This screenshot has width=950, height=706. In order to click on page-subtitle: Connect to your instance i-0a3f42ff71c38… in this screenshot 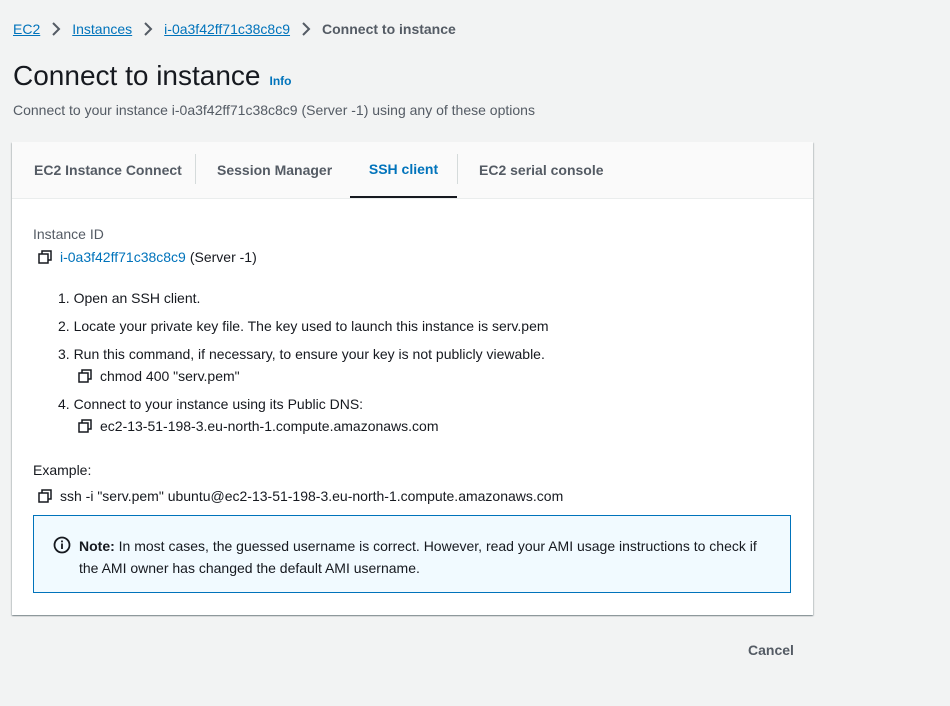, I will do `click(274, 110)`.